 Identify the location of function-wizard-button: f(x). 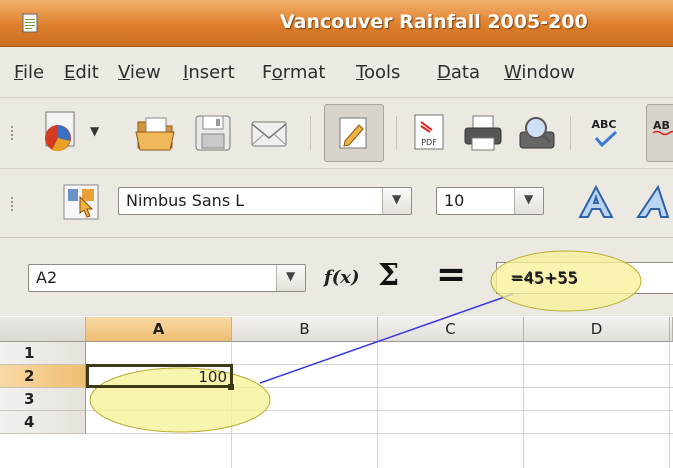
(342, 277).